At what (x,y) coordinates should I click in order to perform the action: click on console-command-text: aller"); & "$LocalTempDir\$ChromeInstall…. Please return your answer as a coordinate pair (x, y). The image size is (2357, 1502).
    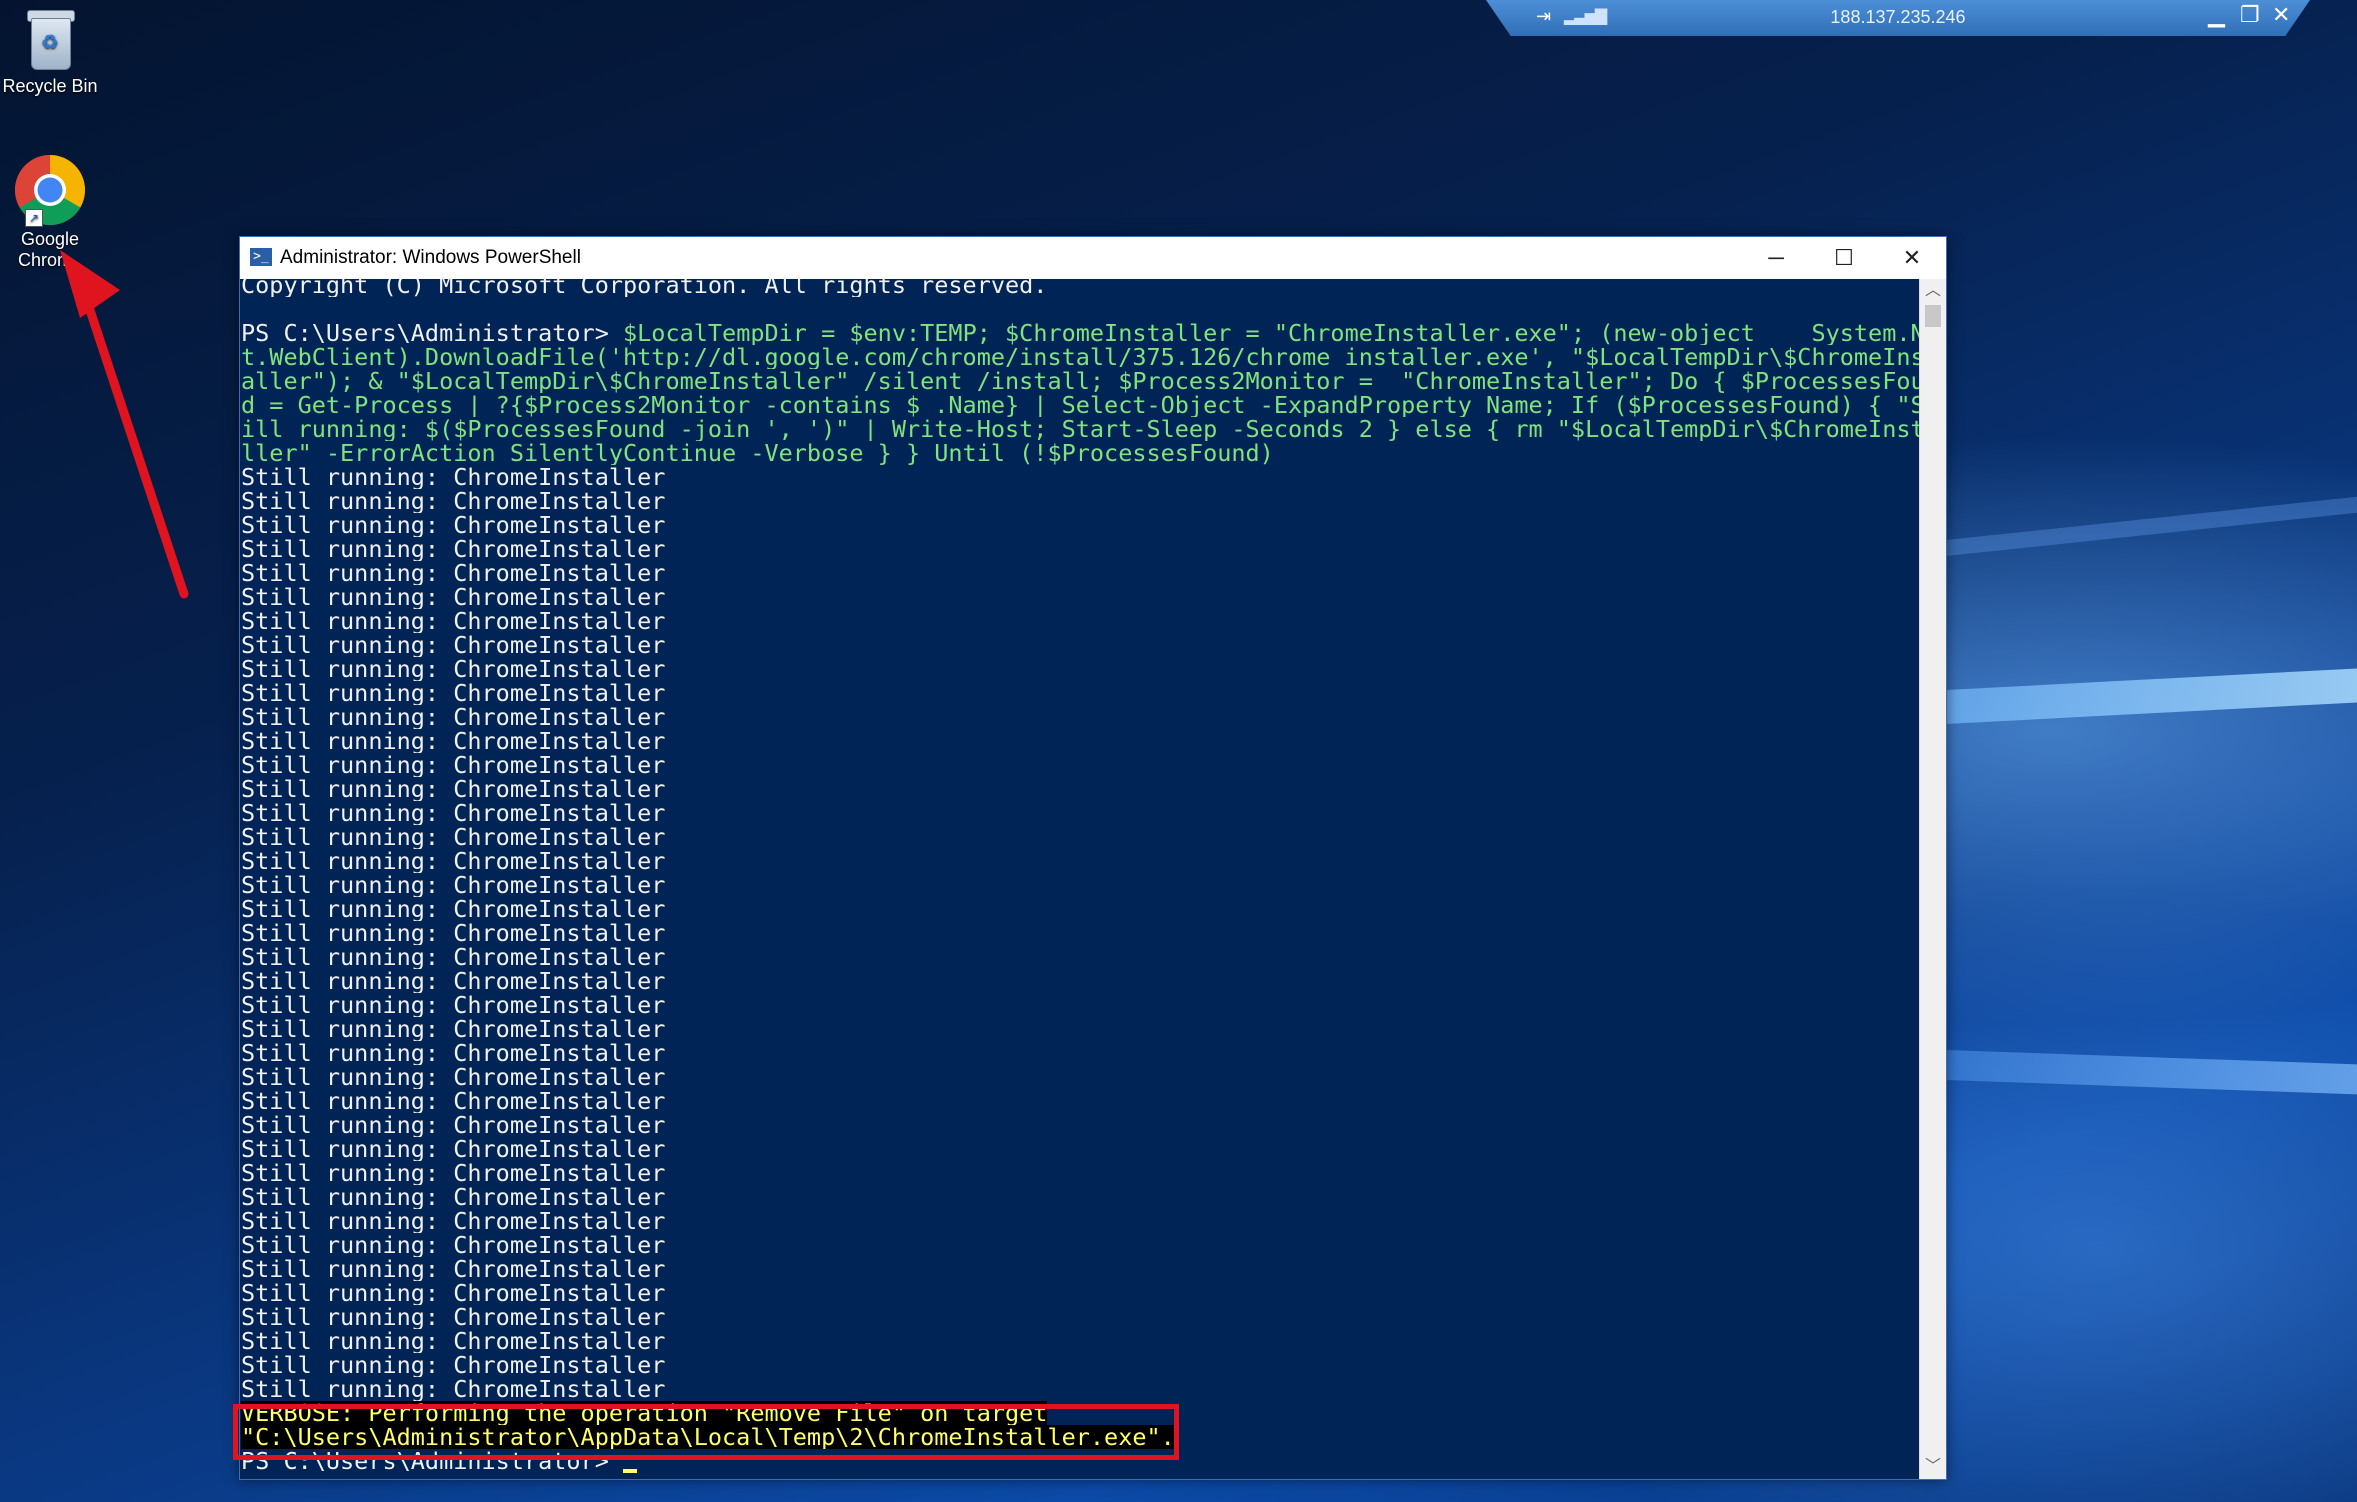
    Looking at the image, I should click on (1080, 381).